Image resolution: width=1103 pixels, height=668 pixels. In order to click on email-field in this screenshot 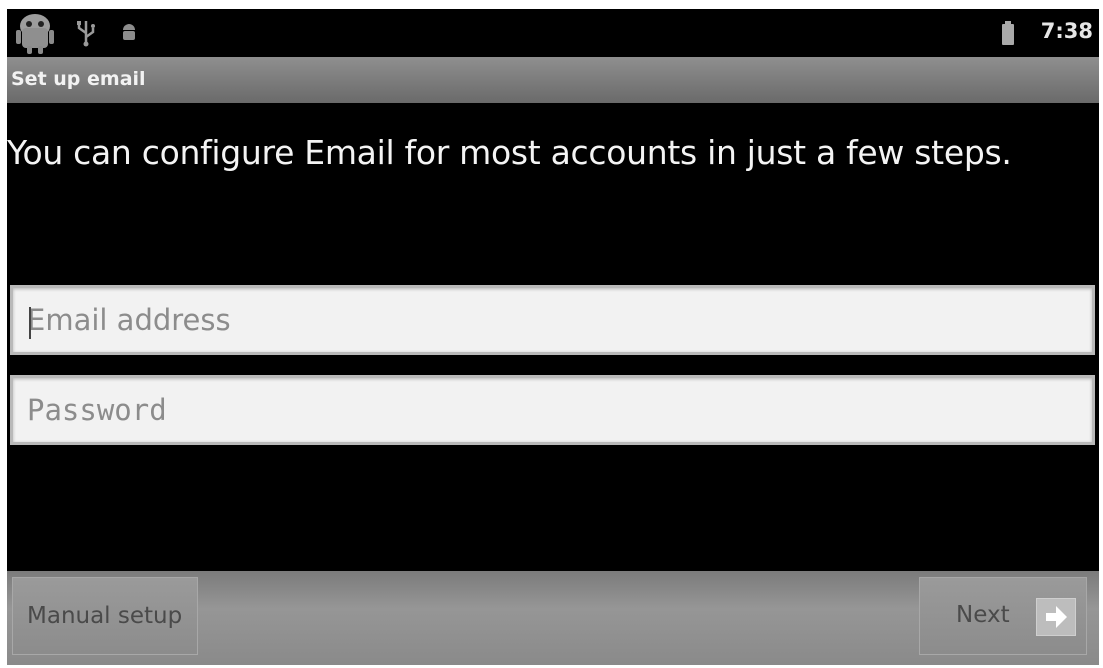, I will do `click(552, 320)`.